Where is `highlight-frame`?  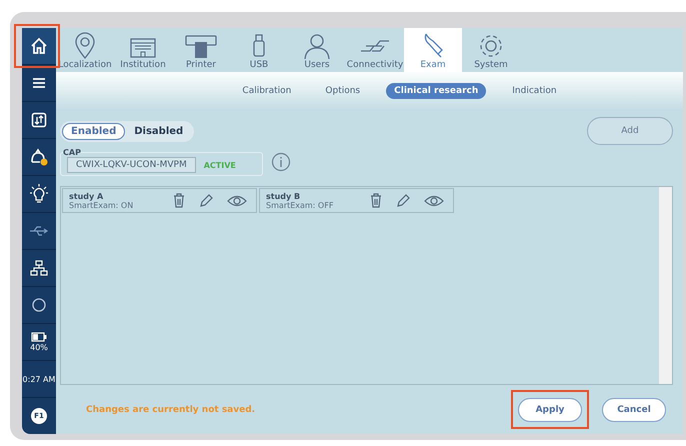 highlight-frame is located at coordinates (37, 46).